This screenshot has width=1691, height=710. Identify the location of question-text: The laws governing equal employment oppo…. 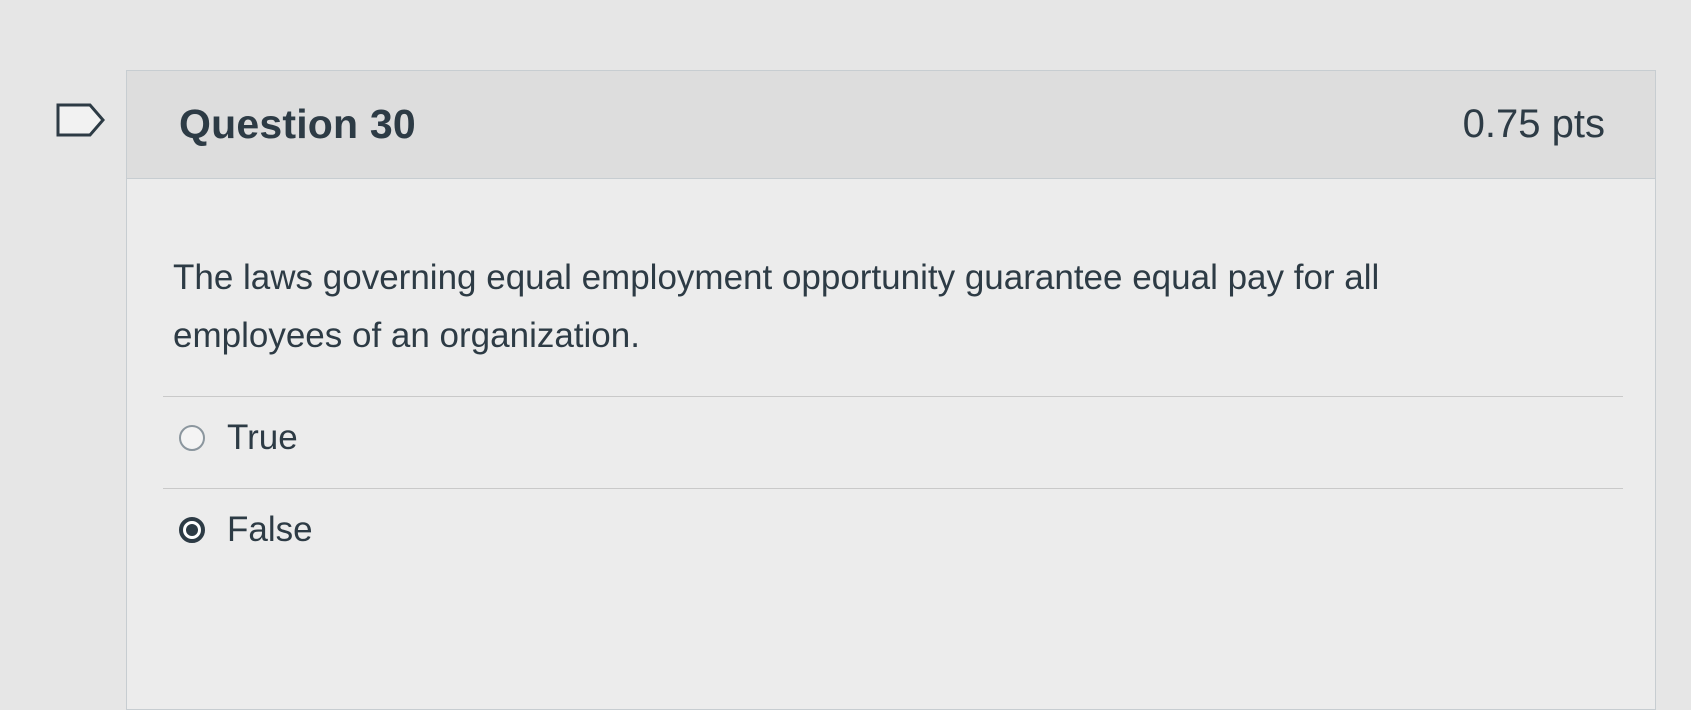
(776, 306).